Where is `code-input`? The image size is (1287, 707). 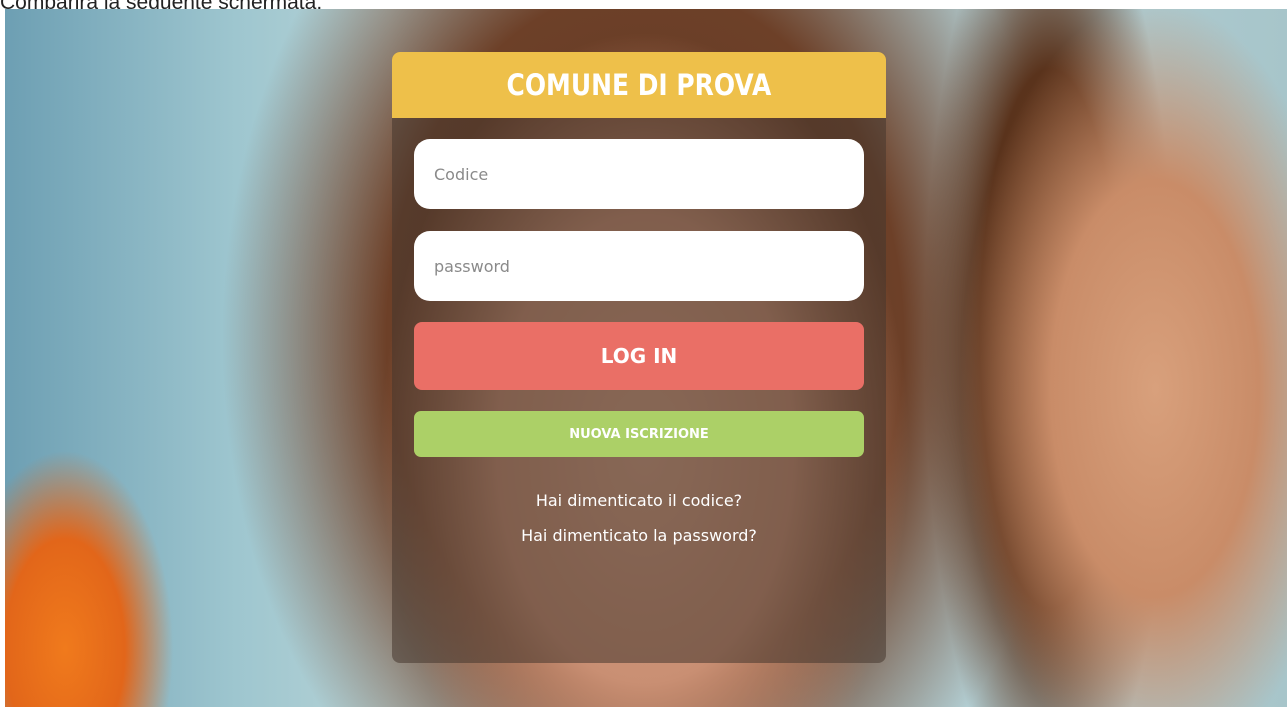
code-input is located at coordinates (639, 174).